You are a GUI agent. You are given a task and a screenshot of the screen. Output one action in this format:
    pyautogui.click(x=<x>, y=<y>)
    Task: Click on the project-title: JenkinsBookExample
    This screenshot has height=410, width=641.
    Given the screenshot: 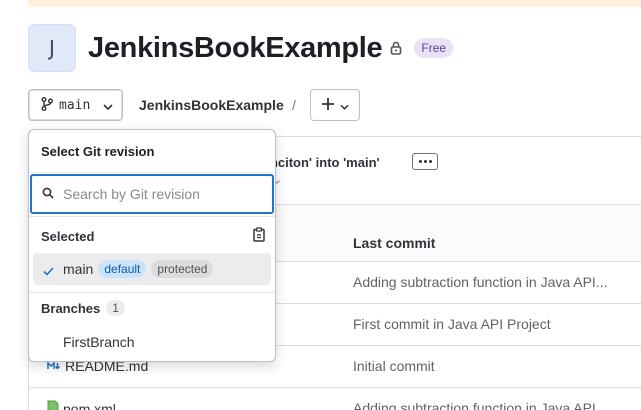 What is the action you would take?
    pyautogui.click(x=235, y=47)
    